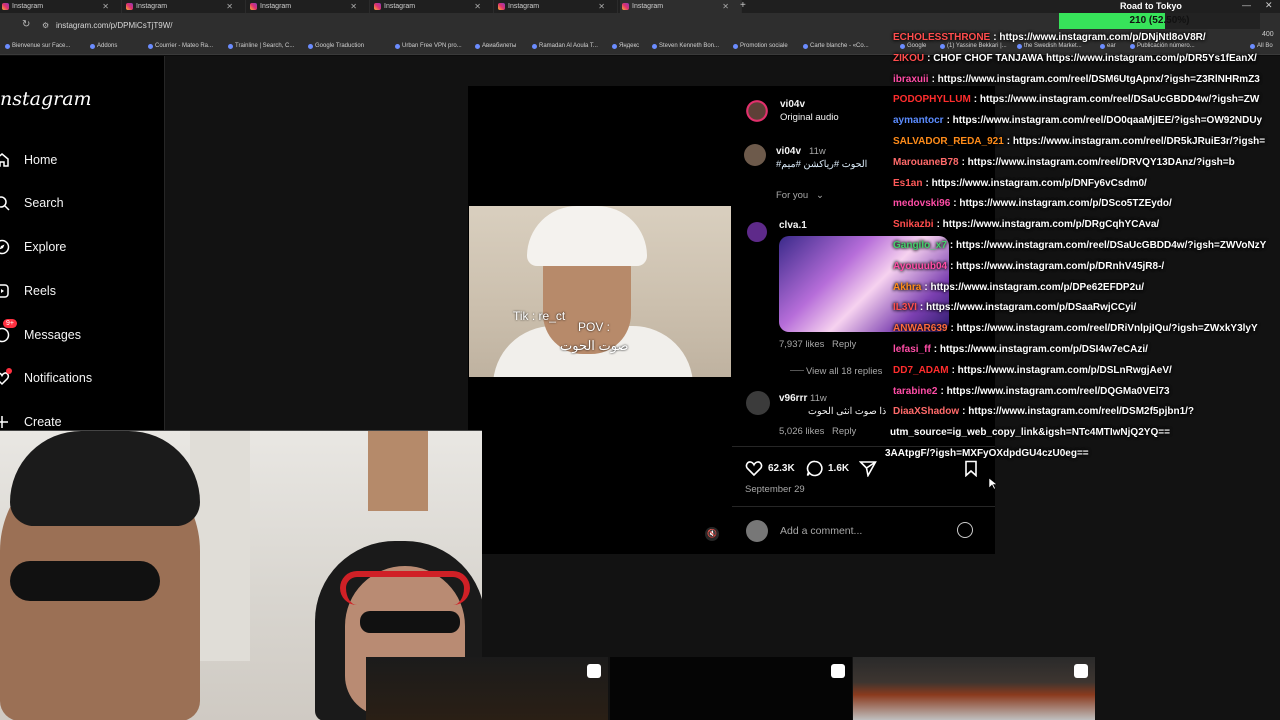  What do you see at coordinates (152, 6) in the screenshot?
I see `tab-title: Instagram` at bounding box center [152, 6].